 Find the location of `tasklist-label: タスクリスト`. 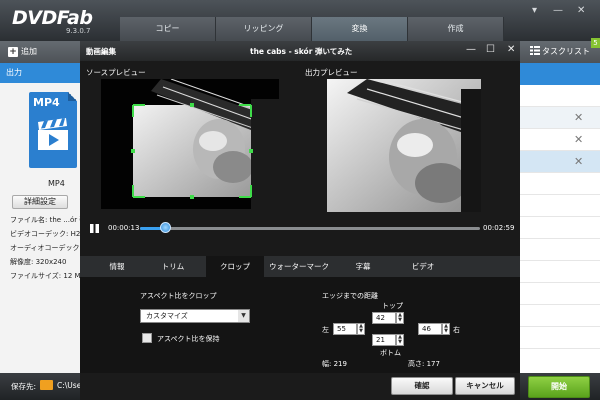

tasklist-label: タスクリスト is located at coordinates (566, 51).